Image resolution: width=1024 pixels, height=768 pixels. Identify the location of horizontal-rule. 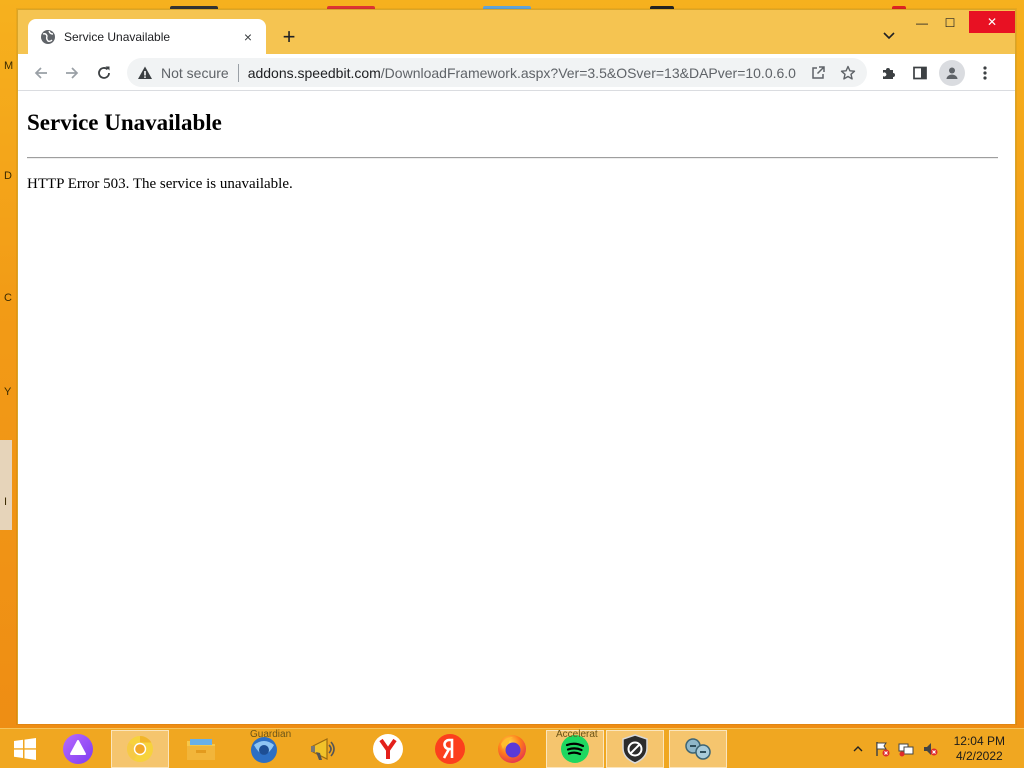
(512, 158).